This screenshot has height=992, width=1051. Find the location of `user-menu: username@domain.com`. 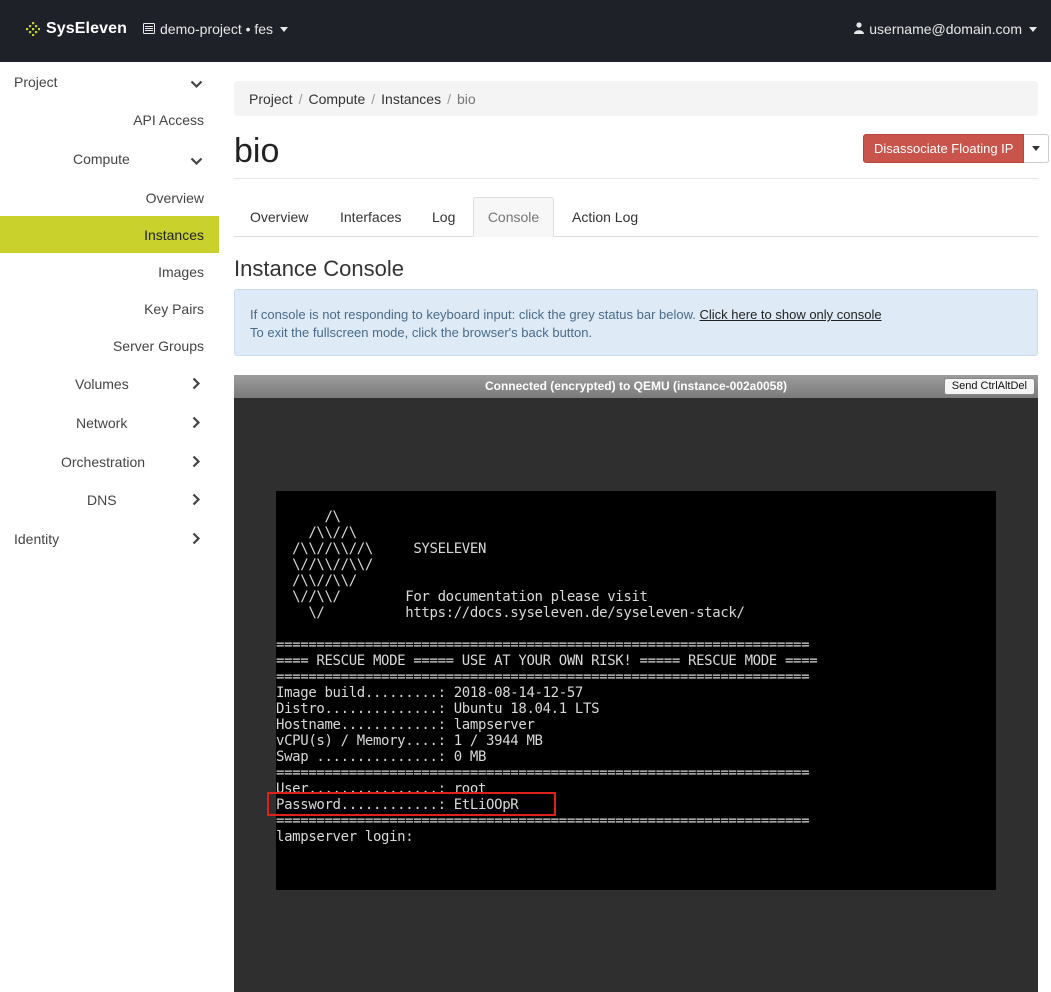

user-menu: username@domain.com is located at coordinates (945, 29).